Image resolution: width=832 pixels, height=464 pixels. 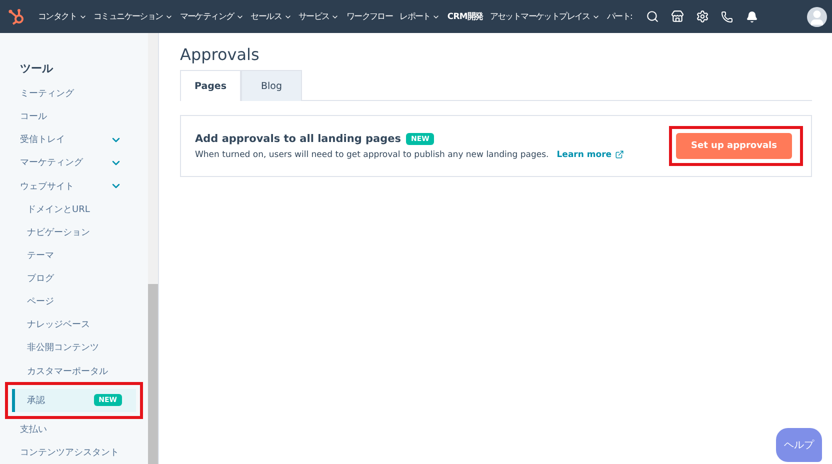 What do you see at coordinates (74, 452) in the screenshot?
I see `sidebar-item: コンテンツアシスタント` at bounding box center [74, 452].